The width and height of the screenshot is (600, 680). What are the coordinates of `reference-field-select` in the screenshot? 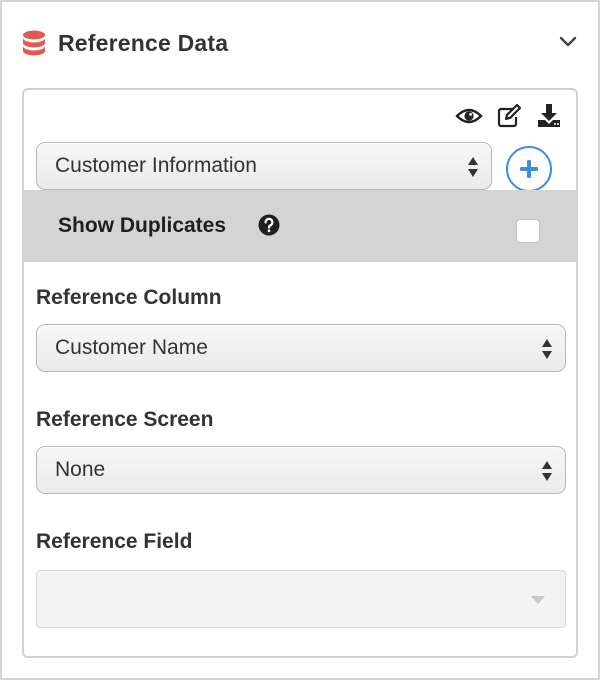 It's located at (301, 599).